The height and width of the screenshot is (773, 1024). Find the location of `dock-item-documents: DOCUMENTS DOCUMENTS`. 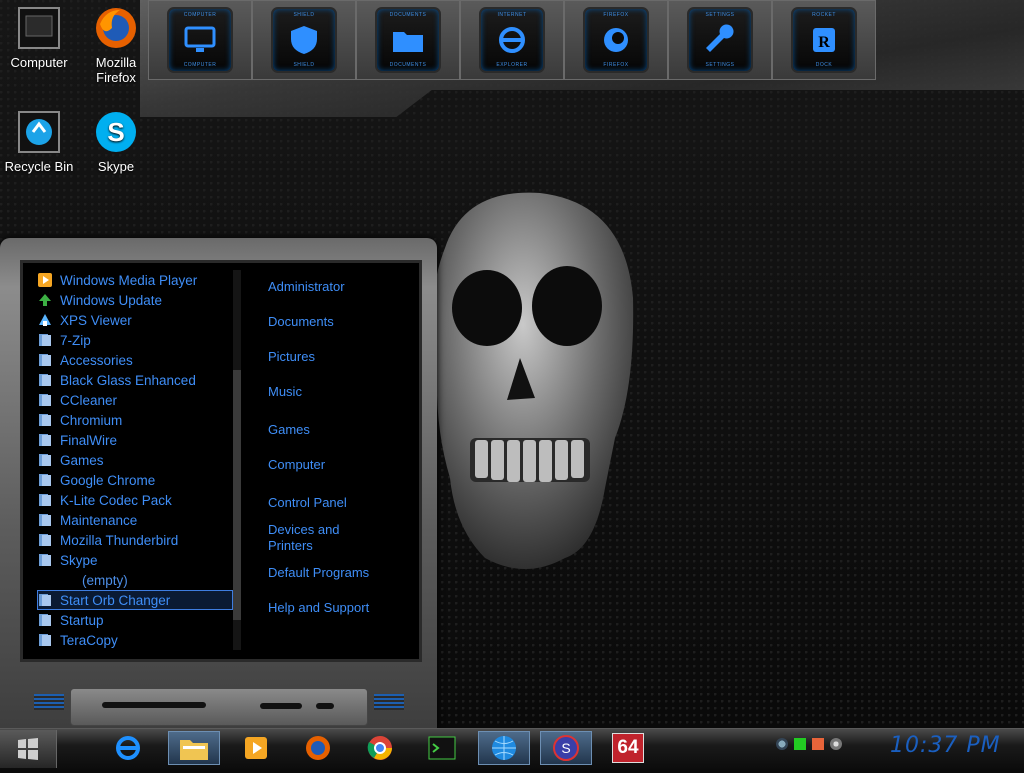

dock-item-documents: DOCUMENTS DOCUMENTS is located at coordinates (408, 40).